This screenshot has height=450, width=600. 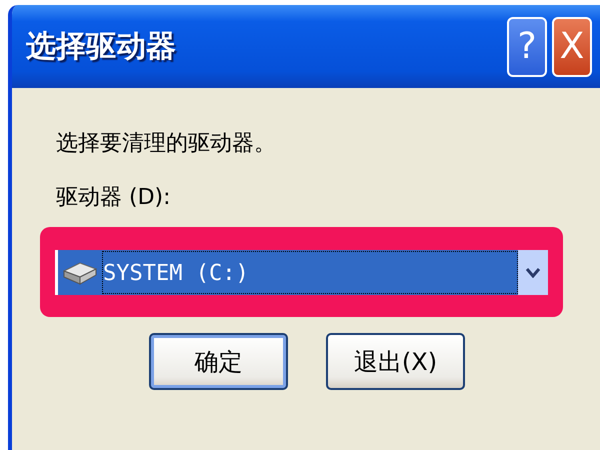 I want to click on chevron-down-icon, so click(x=533, y=272).